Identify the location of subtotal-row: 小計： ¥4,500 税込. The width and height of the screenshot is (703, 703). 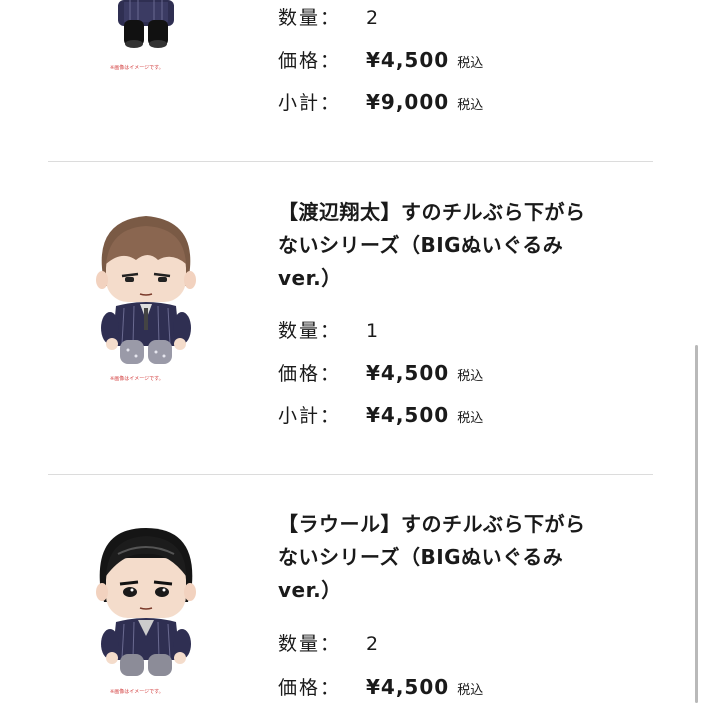
(380, 417).